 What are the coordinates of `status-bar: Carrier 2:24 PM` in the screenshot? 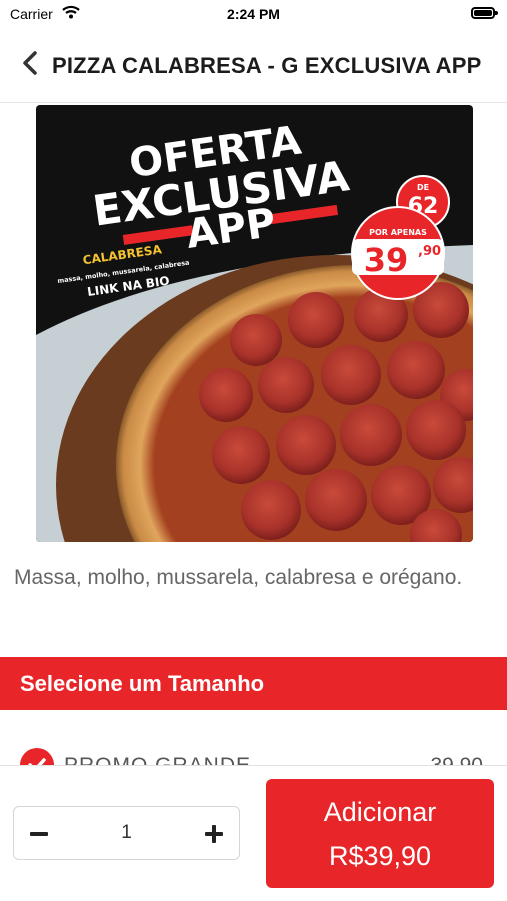 It's located at (253, 14).